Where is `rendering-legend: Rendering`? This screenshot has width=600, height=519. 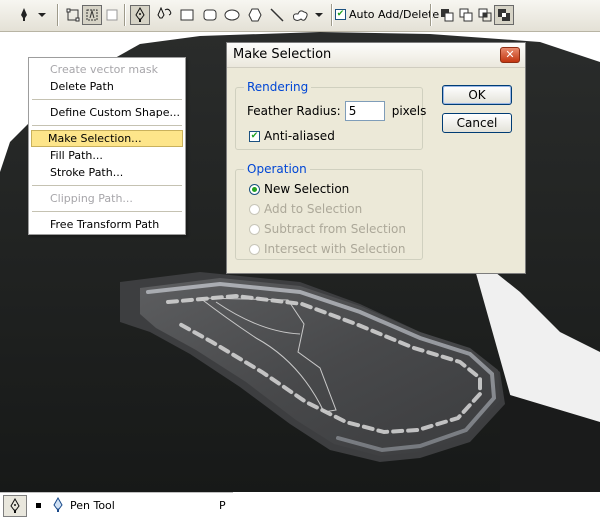
rendering-legend: Rendering is located at coordinates (278, 87).